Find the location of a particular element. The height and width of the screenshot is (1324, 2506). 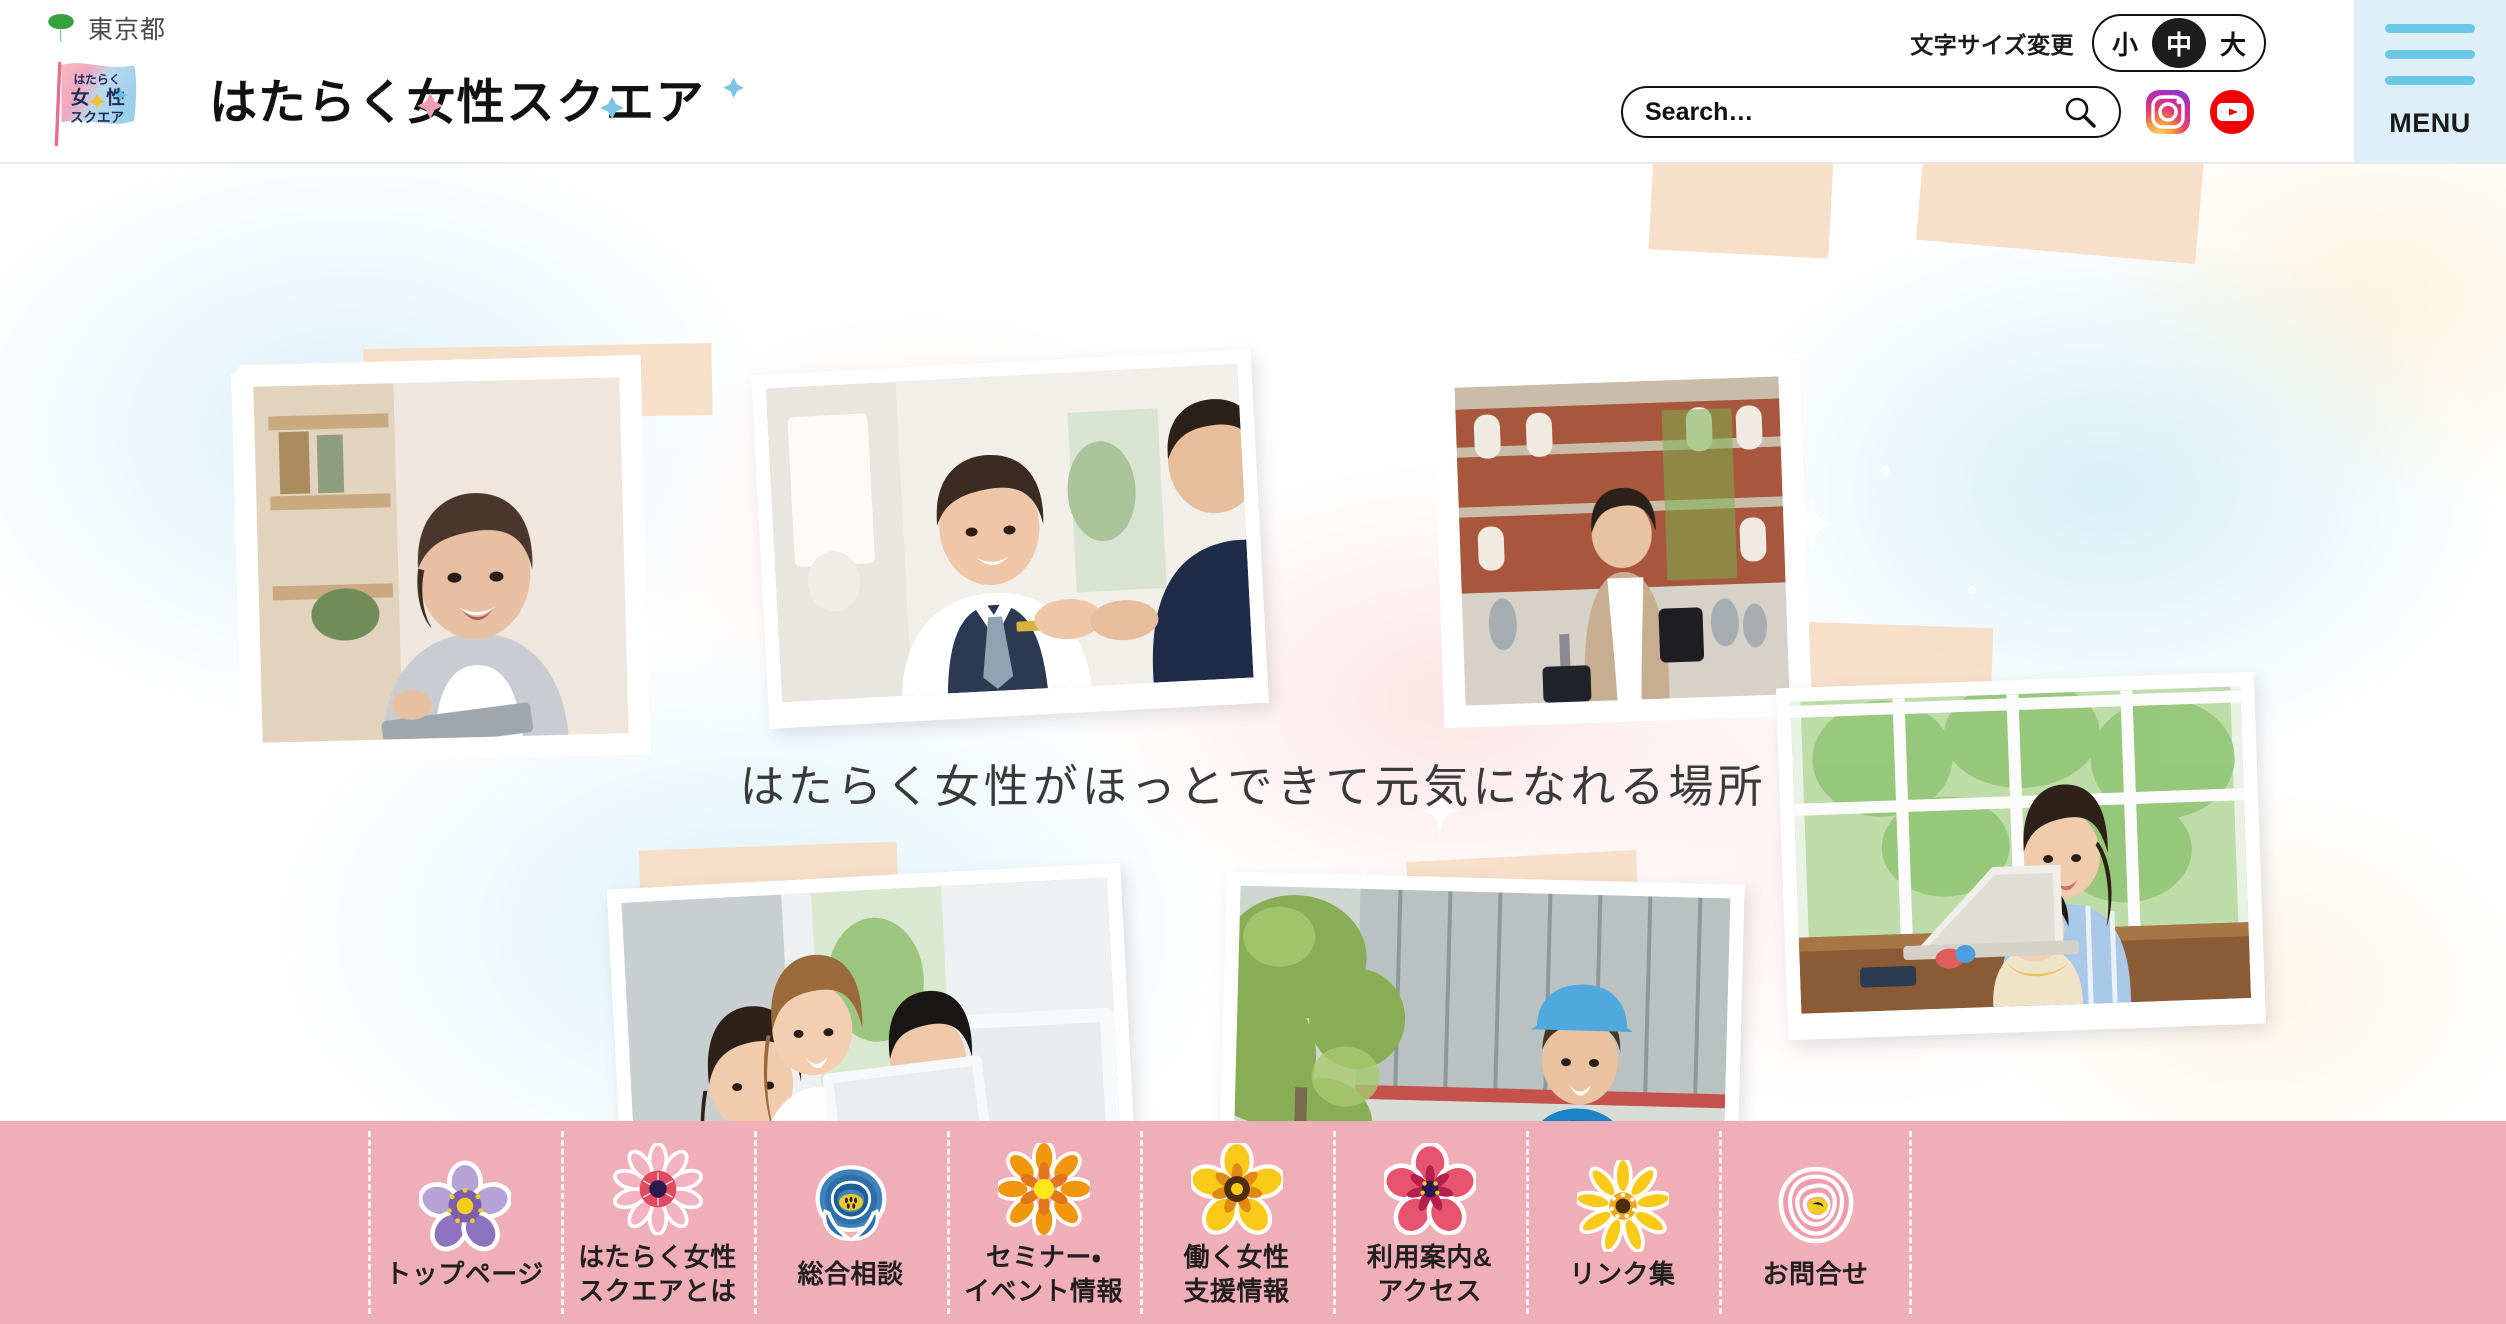

youtube-icon is located at coordinates (2232, 112).